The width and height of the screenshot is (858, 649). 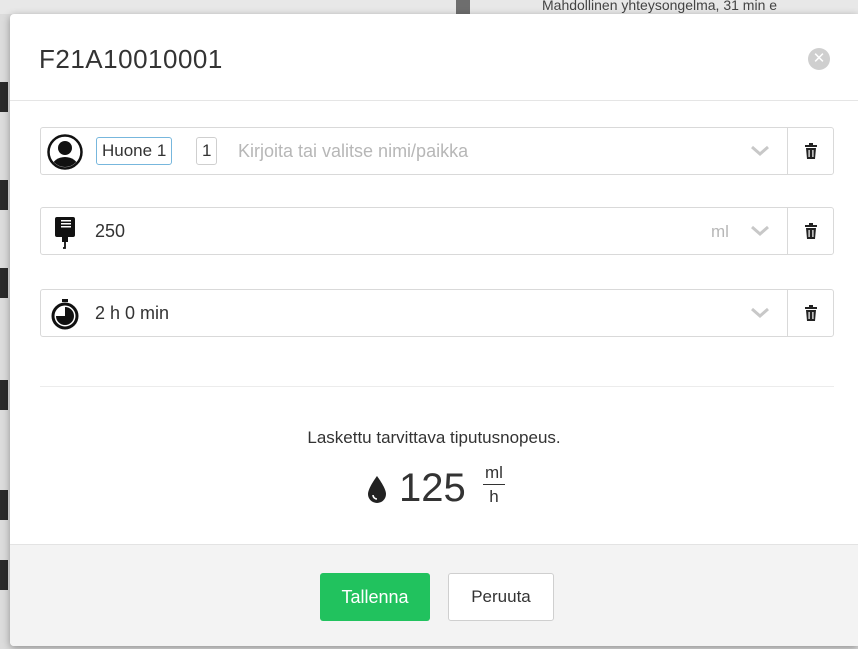 I want to click on room-tag: Huone 1, so click(x=134, y=151).